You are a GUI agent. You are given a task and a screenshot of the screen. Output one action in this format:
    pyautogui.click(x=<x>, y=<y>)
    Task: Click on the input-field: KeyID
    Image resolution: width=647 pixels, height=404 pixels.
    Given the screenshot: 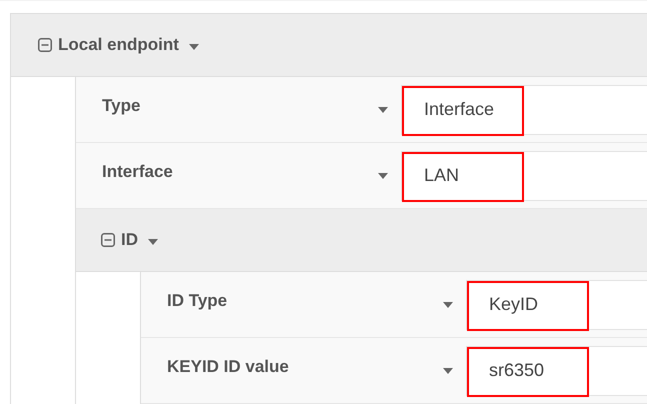 What is the action you would take?
    pyautogui.click(x=556, y=305)
    